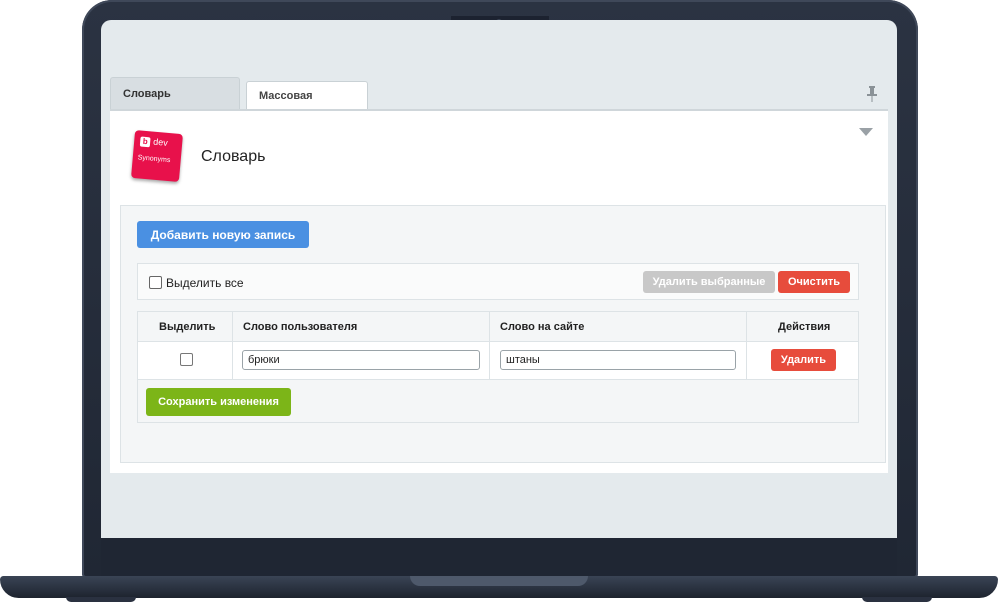 The width and height of the screenshot is (998, 604). What do you see at coordinates (307, 105) in the screenshot?
I see `tab-bulk-upload: Массовая загрузка` at bounding box center [307, 105].